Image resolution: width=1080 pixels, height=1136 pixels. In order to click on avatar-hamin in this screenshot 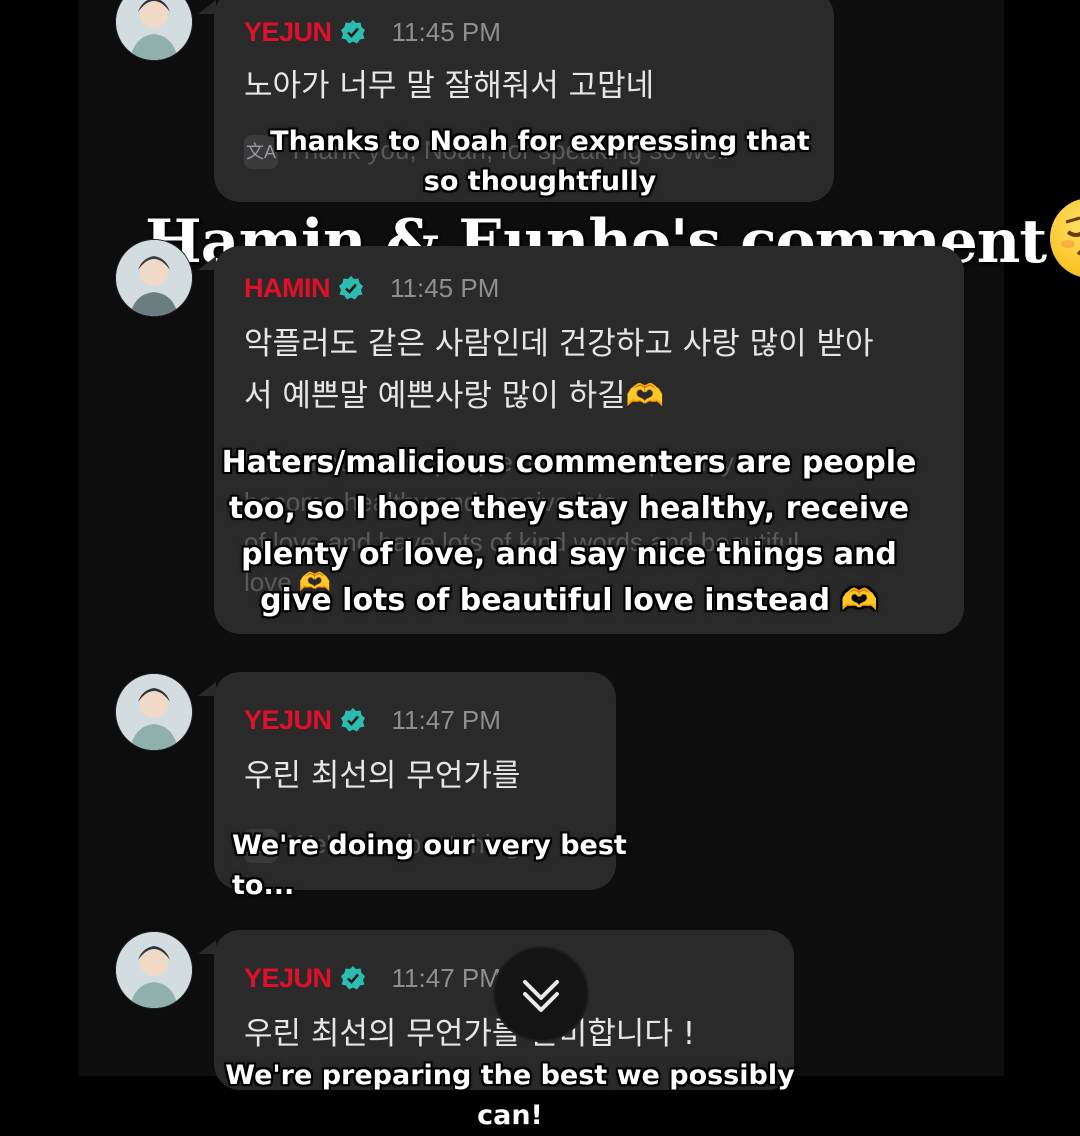, I will do `click(154, 278)`.